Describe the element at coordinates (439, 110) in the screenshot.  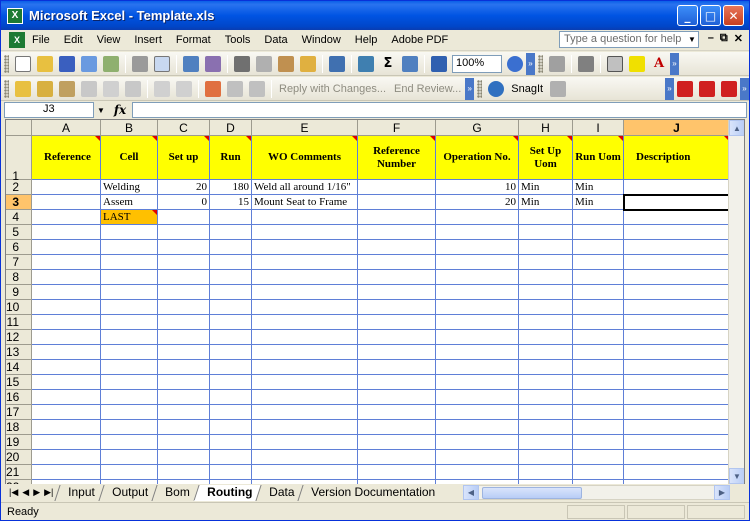
I see `formula-input` at that location.